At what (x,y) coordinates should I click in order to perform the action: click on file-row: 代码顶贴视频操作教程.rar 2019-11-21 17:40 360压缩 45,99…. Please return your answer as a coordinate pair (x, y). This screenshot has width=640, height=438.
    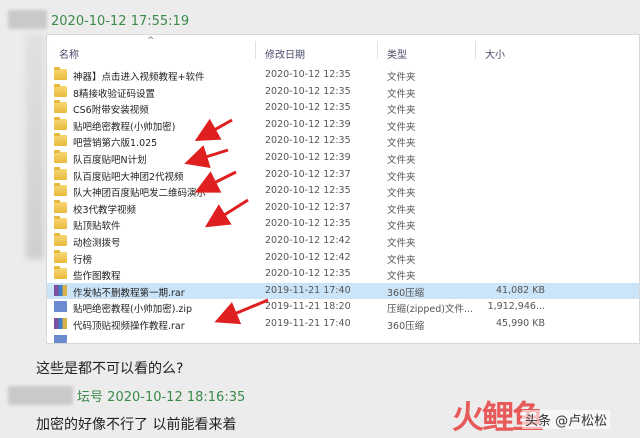
    Looking at the image, I should click on (343, 324).